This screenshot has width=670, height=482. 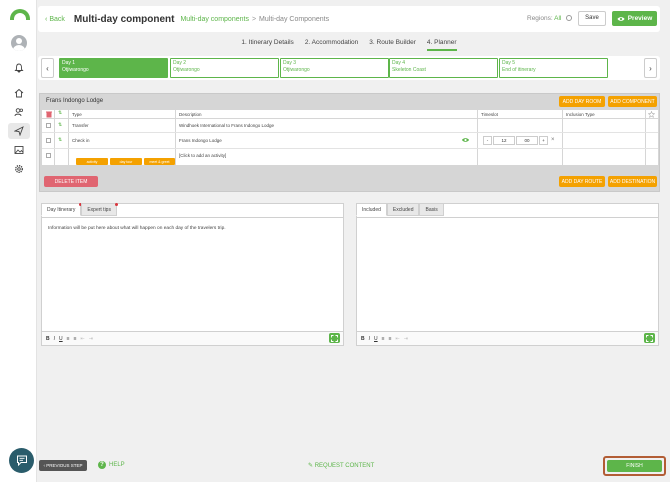 I want to click on help-link: ? HELP, so click(x=111, y=465).